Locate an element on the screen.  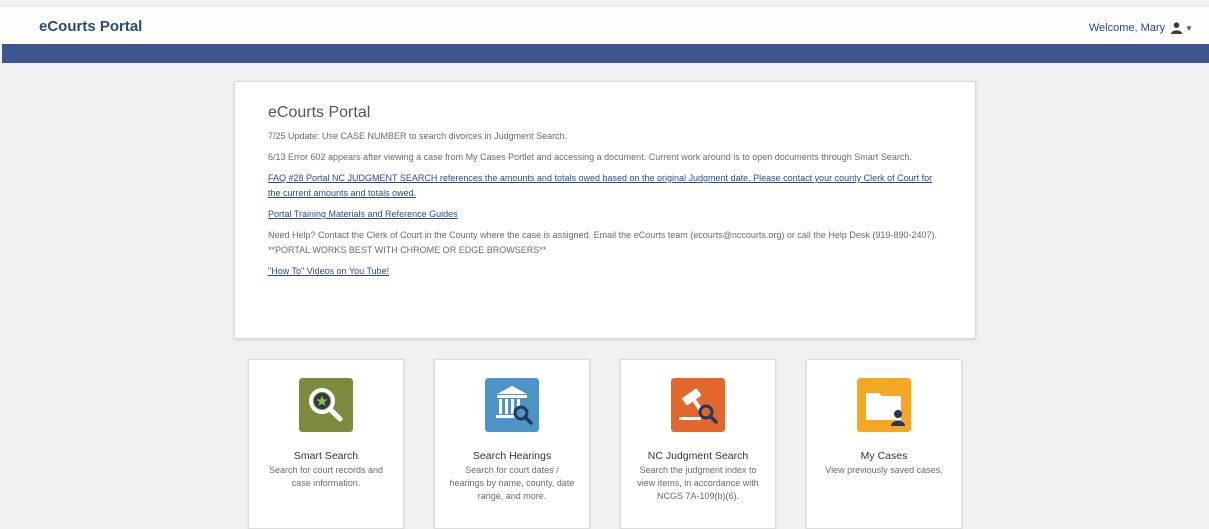
how-to-videos-link: "How To" Videos on You Tube! is located at coordinates (605, 271).